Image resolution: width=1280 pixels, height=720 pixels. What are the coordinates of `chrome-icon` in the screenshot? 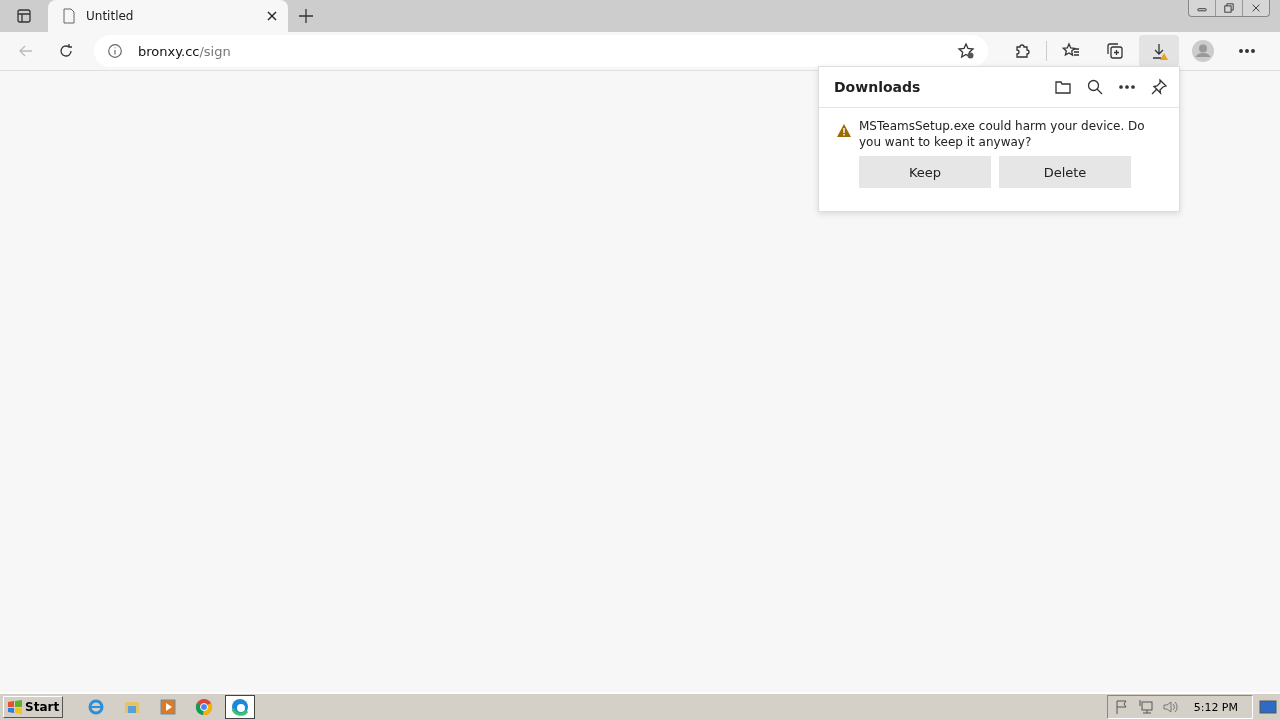 It's located at (204, 707).